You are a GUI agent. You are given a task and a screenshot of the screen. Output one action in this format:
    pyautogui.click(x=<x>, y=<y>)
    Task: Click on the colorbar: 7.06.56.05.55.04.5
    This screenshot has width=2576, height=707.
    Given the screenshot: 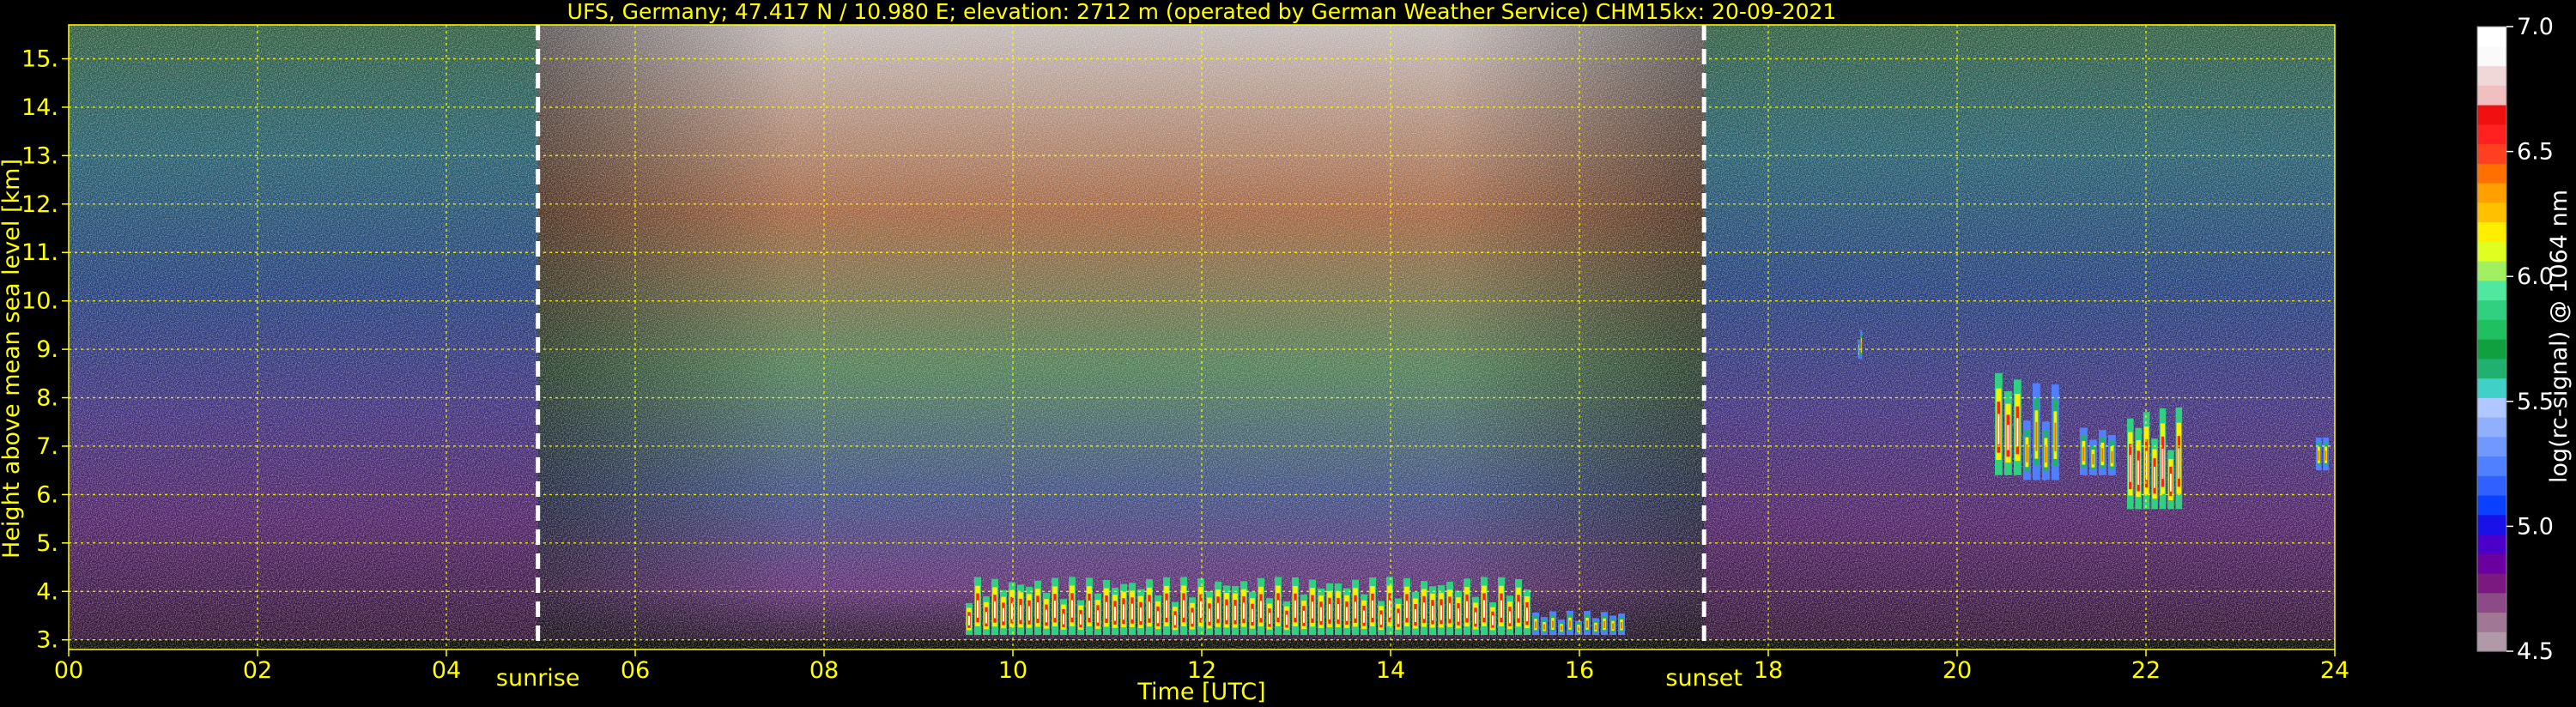 What is the action you would take?
    pyautogui.click(x=2515, y=339)
    